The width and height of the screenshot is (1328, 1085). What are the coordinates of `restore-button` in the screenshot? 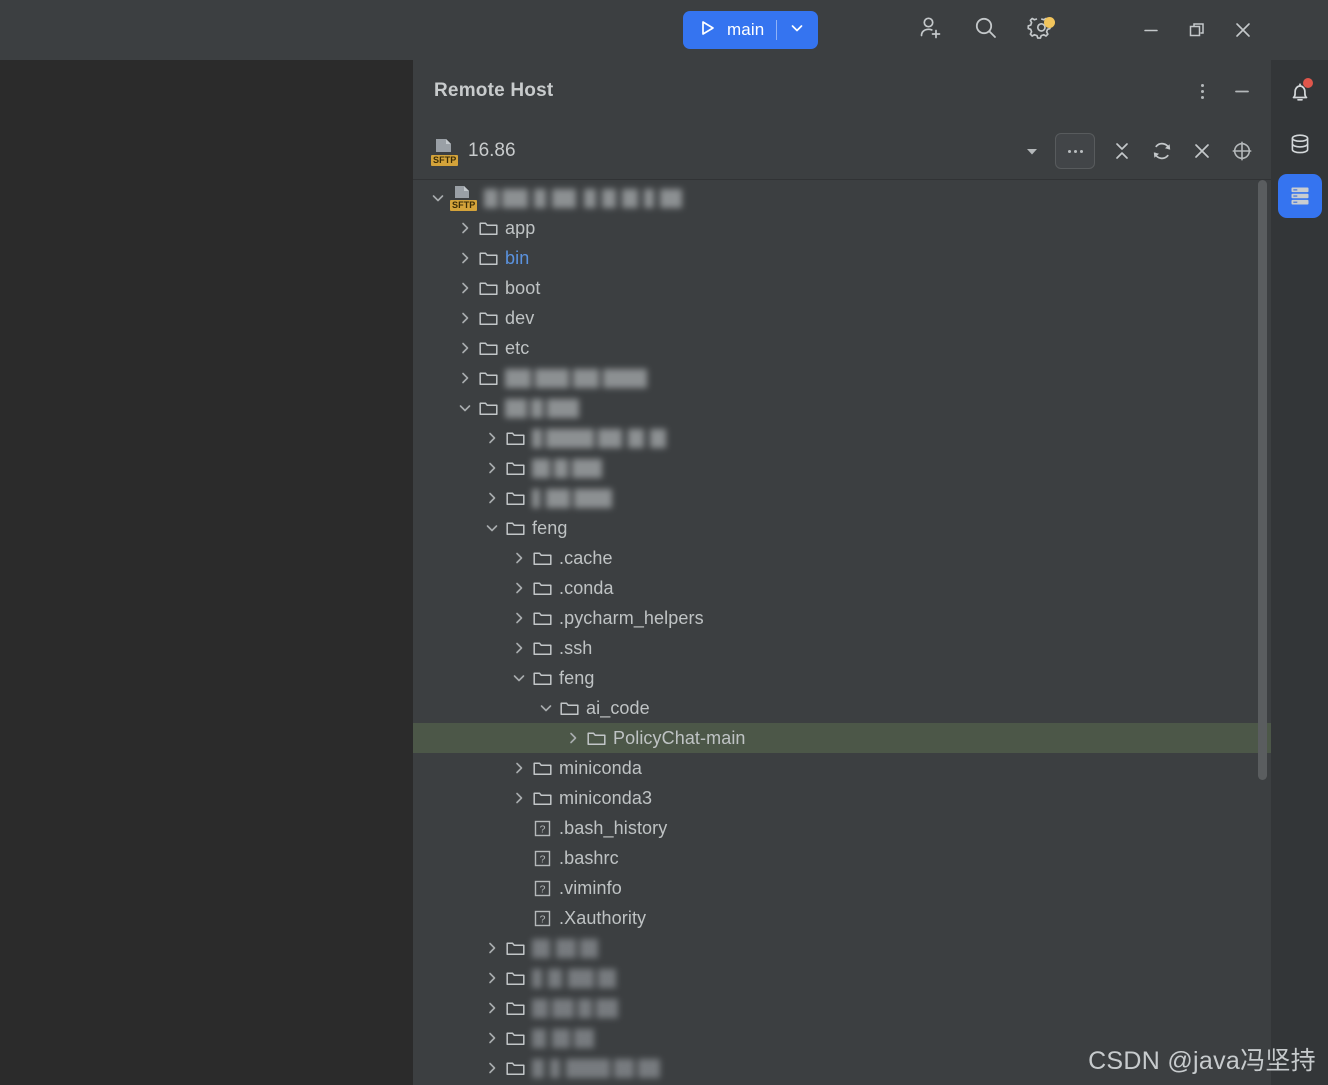 It's located at (1197, 30).